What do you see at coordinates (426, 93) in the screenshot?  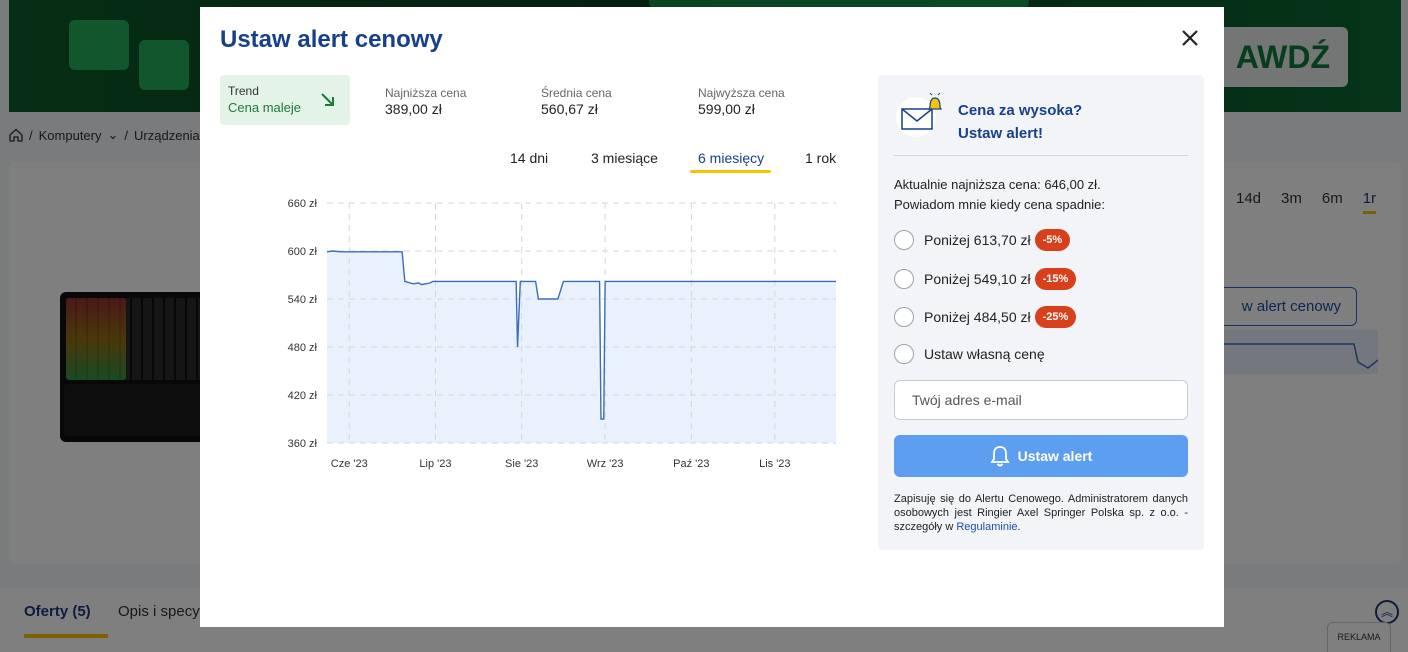 I see `stat-label: Najniższa cena` at bounding box center [426, 93].